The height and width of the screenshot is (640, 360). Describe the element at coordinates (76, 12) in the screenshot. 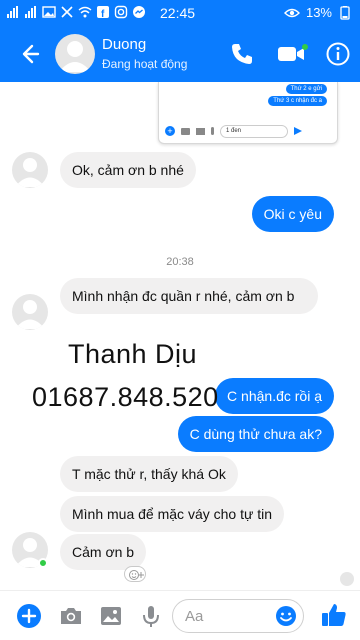

I see `status-icons-left: f` at that location.